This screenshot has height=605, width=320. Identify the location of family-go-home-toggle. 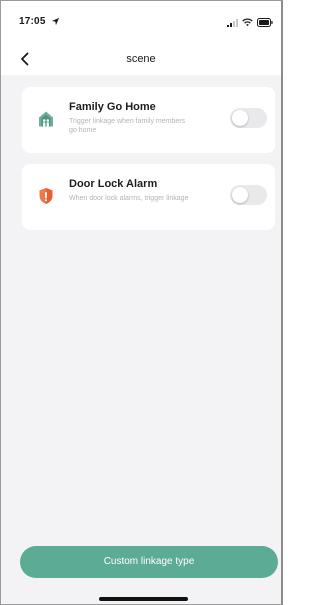
(248, 118).